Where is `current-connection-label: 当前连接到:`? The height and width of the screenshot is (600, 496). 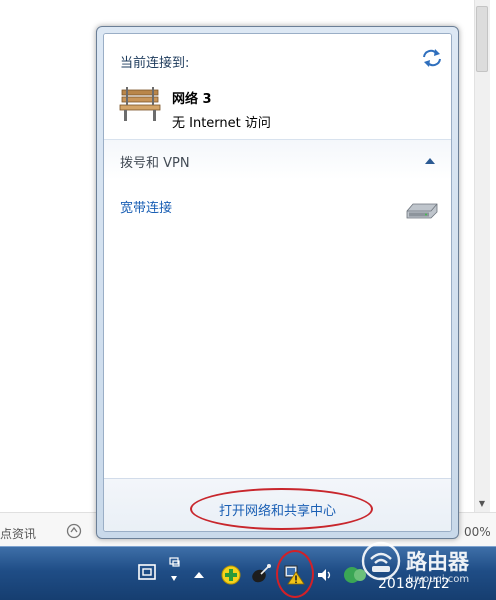 current-connection-label: 当前连接到: is located at coordinates (155, 63).